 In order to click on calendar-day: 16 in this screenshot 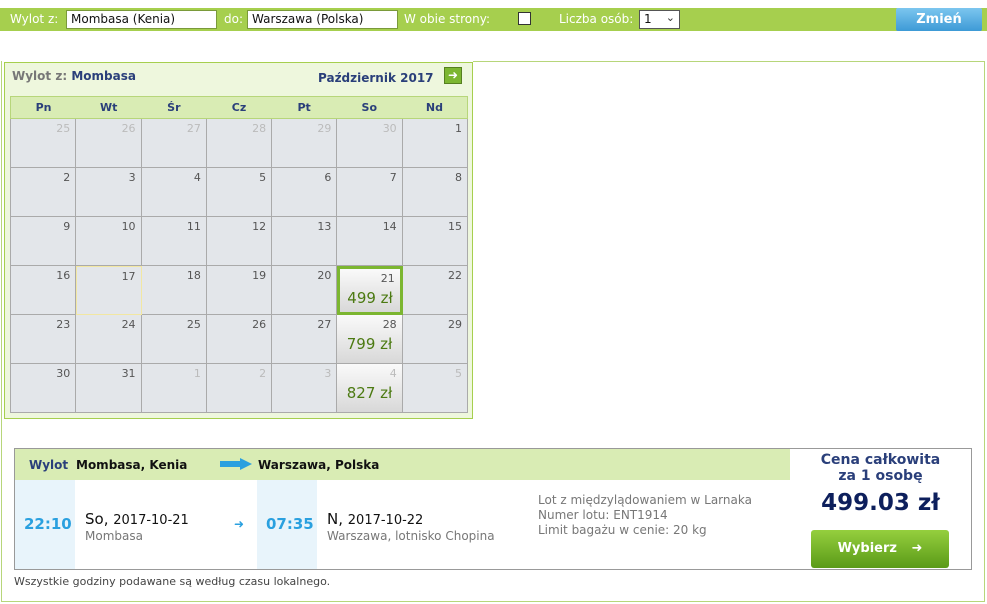, I will do `click(44, 290)`.